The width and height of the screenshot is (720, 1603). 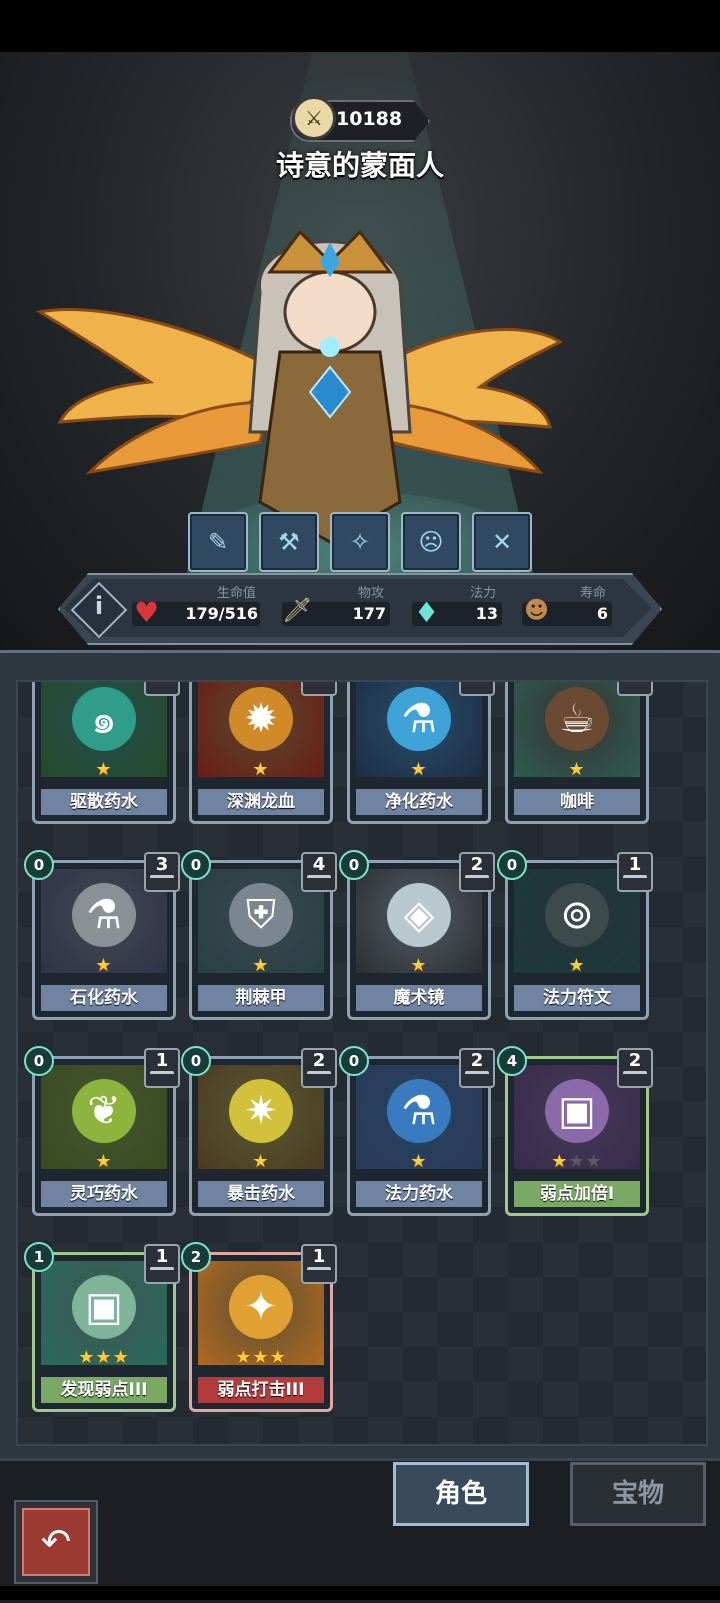 What do you see at coordinates (568, 606) in the screenshot?
I see `life-stat: ☻ 寿命 6` at bounding box center [568, 606].